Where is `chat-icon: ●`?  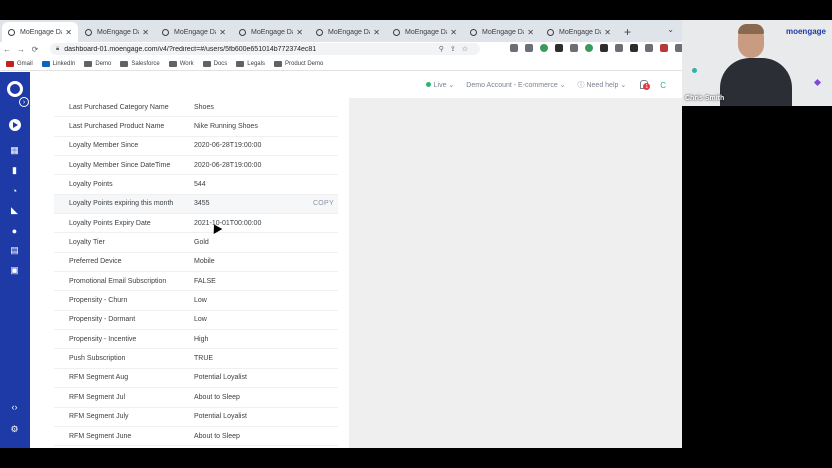
chat-icon: ● is located at coordinates (14, 230).